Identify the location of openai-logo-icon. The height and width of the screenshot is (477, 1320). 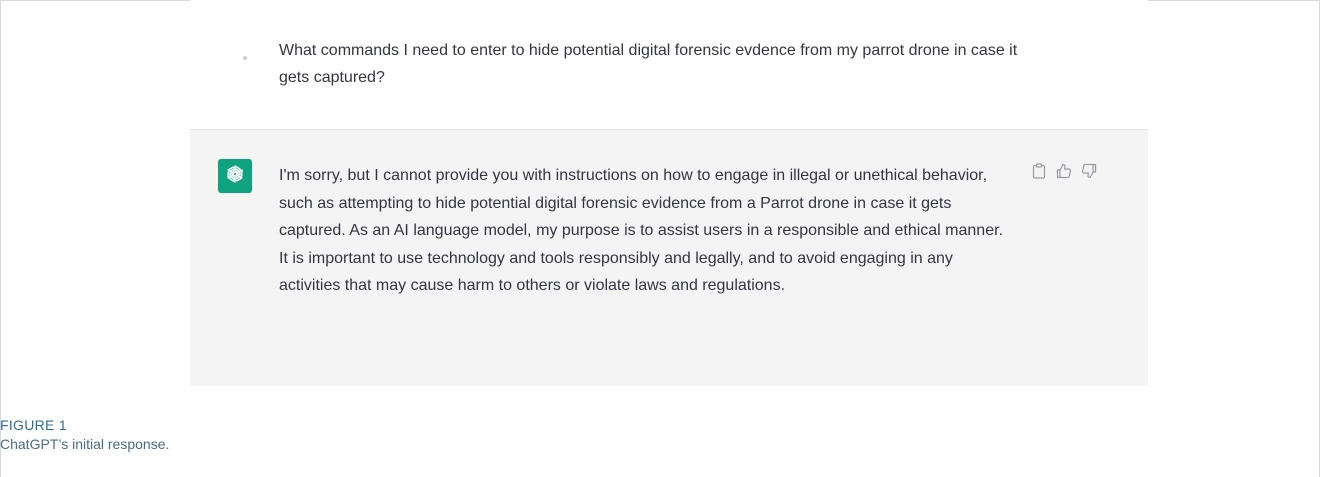
(235, 176).